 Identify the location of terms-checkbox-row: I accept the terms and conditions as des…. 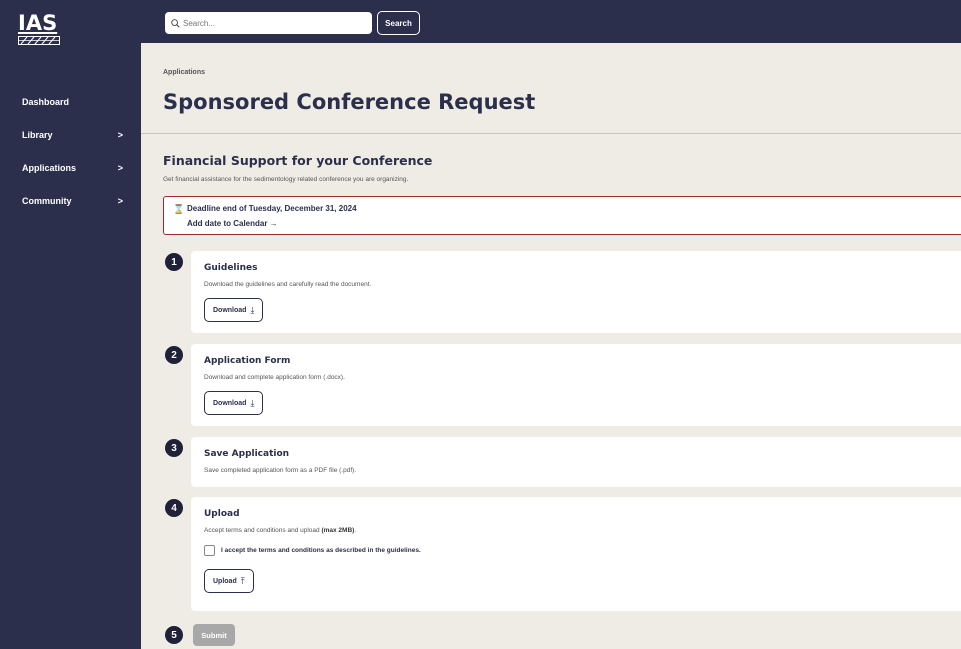
(312, 550).